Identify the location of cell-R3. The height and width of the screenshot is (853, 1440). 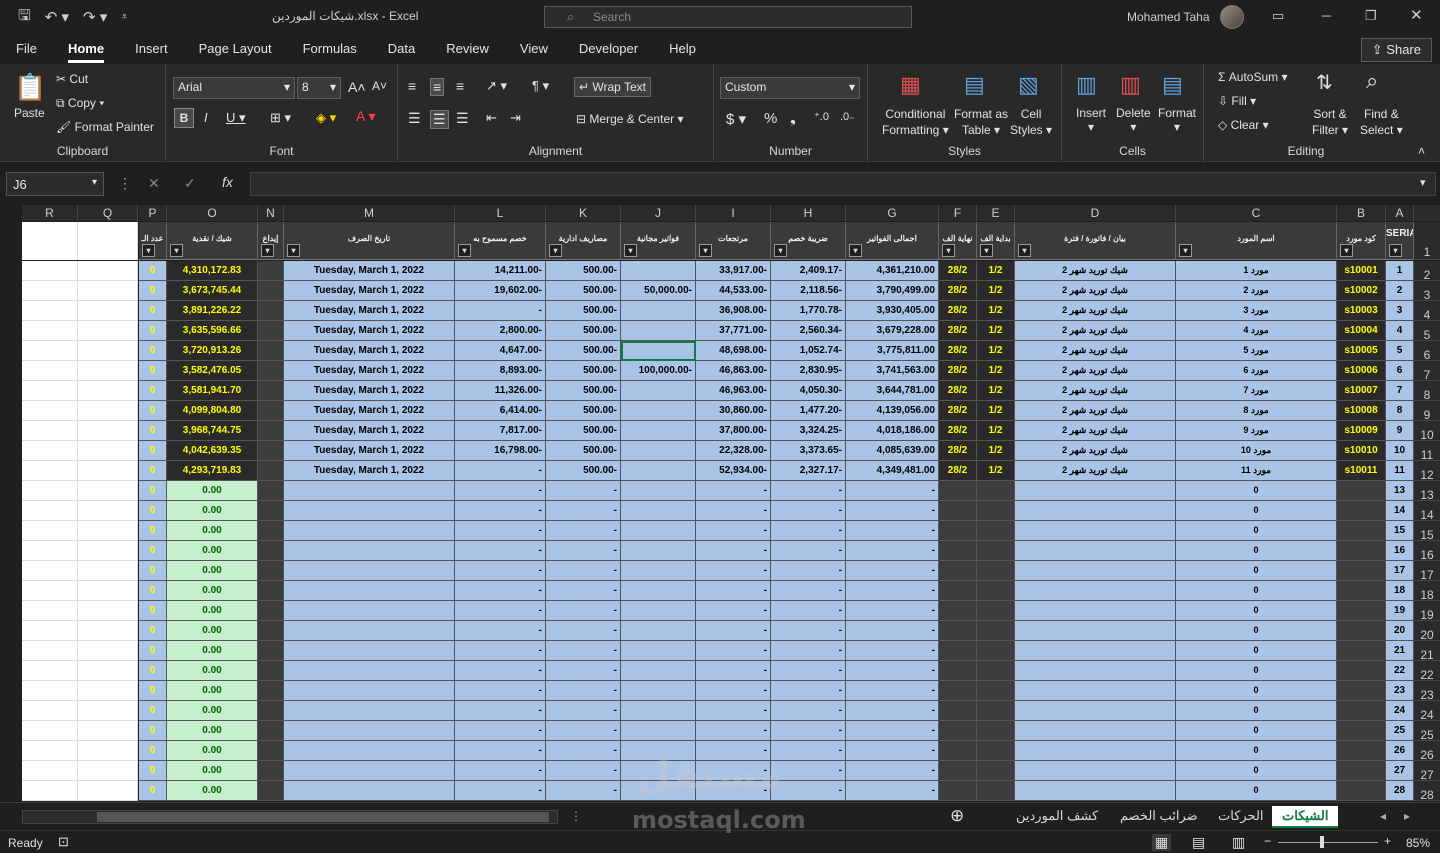
(50, 291).